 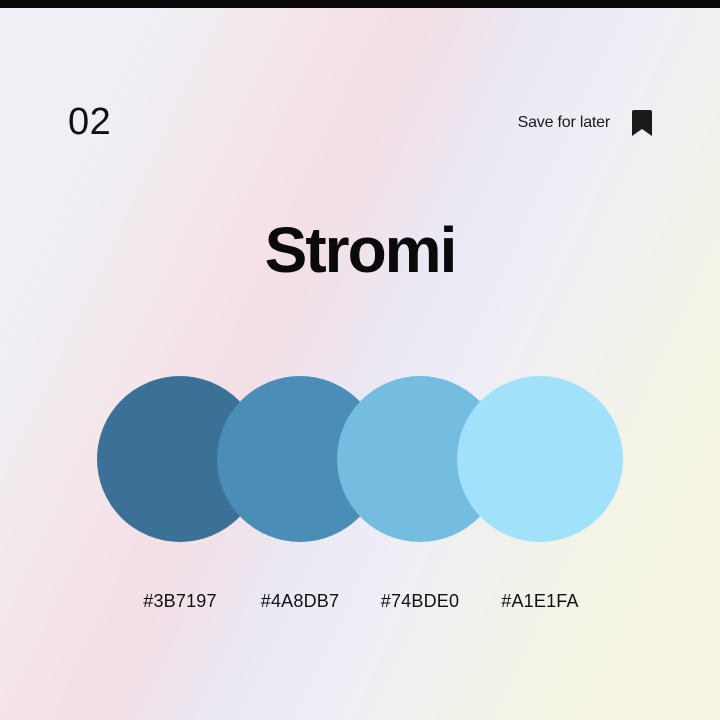 What do you see at coordinates (90, 122) in the screenshot?
I see `page-number: 02` at bounding box center [90, 122].